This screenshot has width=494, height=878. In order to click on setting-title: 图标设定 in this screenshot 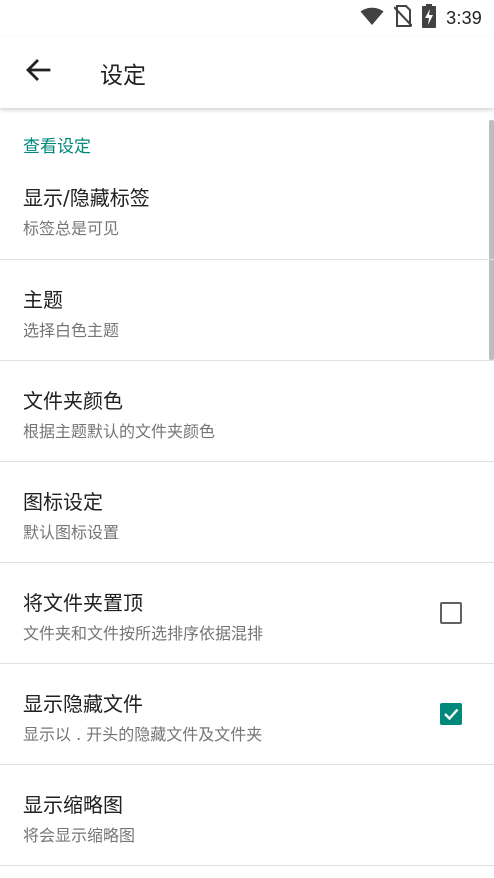, I will do `click(63, 502)`.